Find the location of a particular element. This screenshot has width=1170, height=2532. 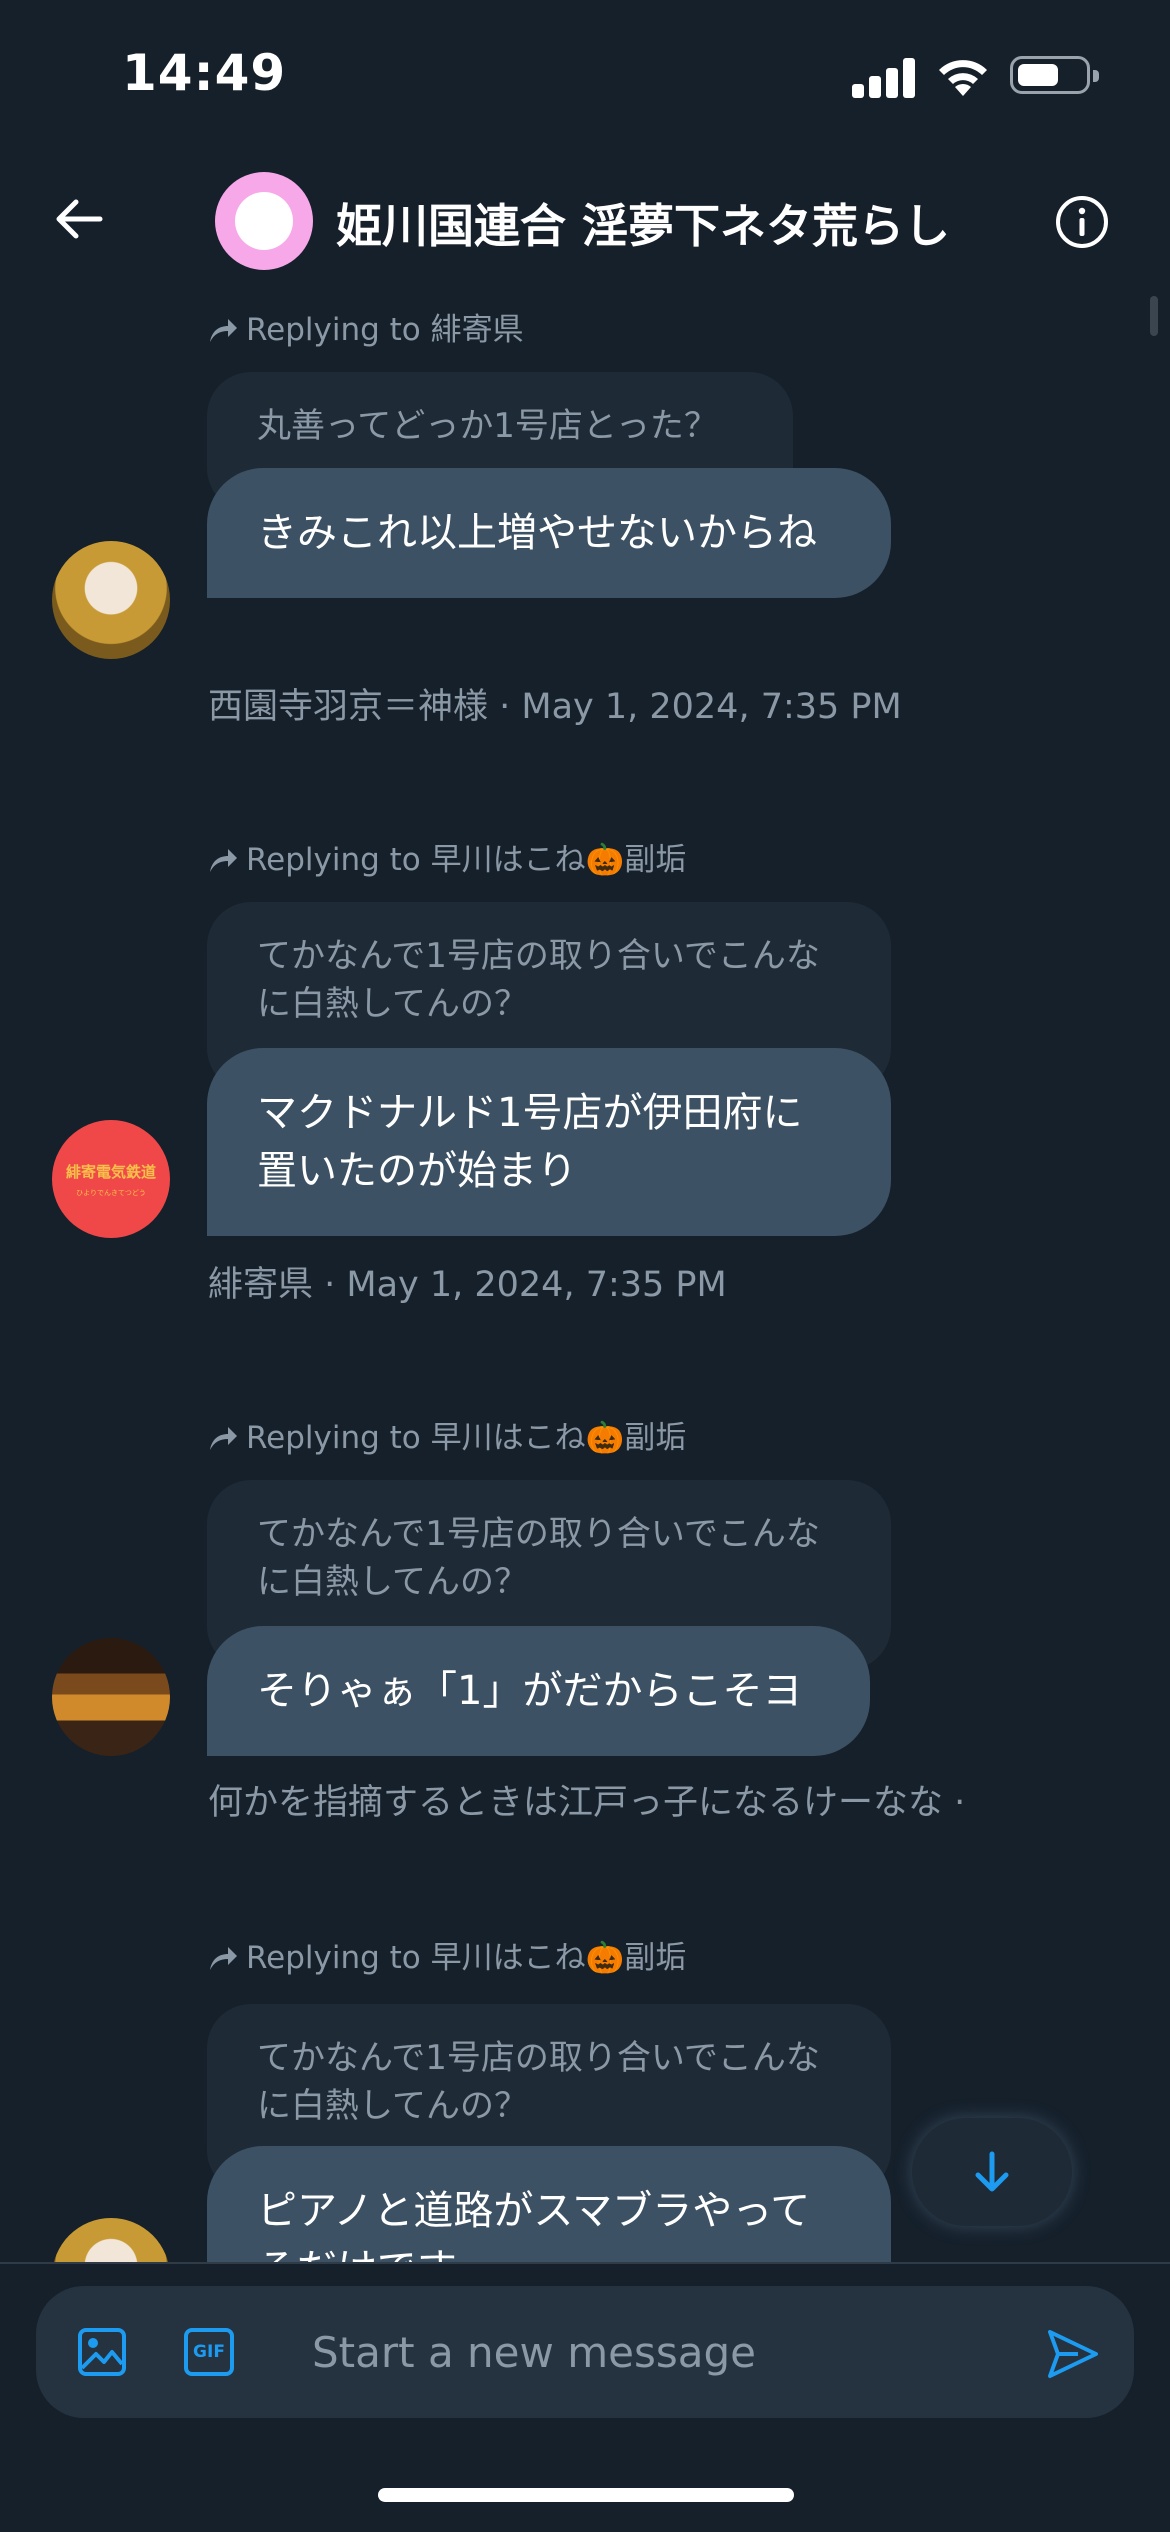

reply-context: Replying to 緋寄県 is located at coordinates (366, 326).